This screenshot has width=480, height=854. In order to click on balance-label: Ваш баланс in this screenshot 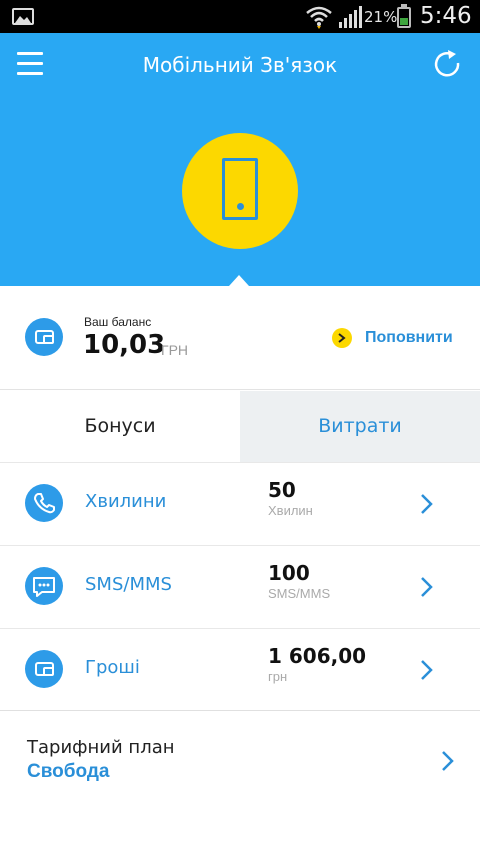, I will do `click(118, 322)`.